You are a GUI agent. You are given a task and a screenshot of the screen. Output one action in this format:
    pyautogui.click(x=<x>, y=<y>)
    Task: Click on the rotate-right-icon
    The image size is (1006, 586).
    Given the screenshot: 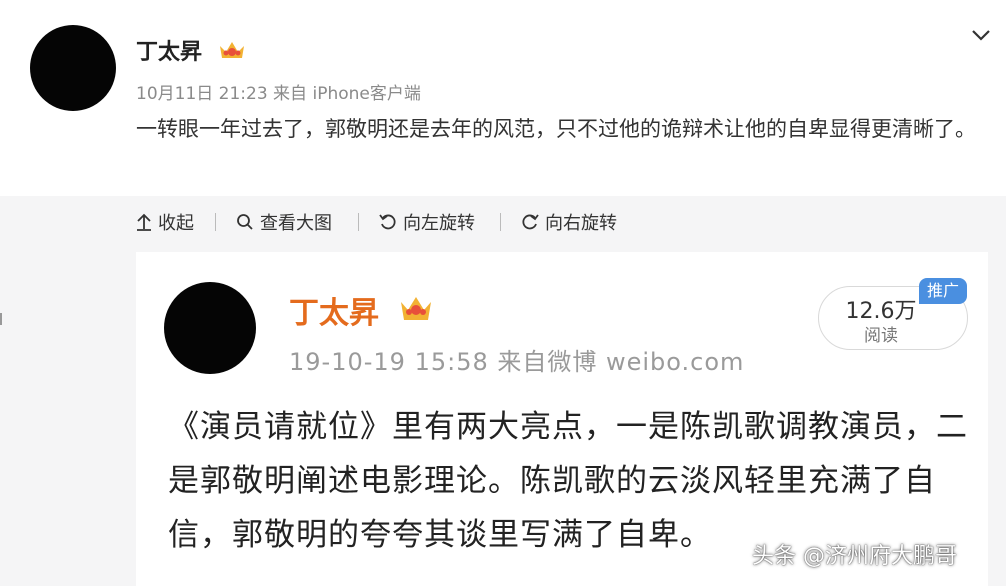 What is the action you would take?
    pyautogui.click(x=530, y=222)
    